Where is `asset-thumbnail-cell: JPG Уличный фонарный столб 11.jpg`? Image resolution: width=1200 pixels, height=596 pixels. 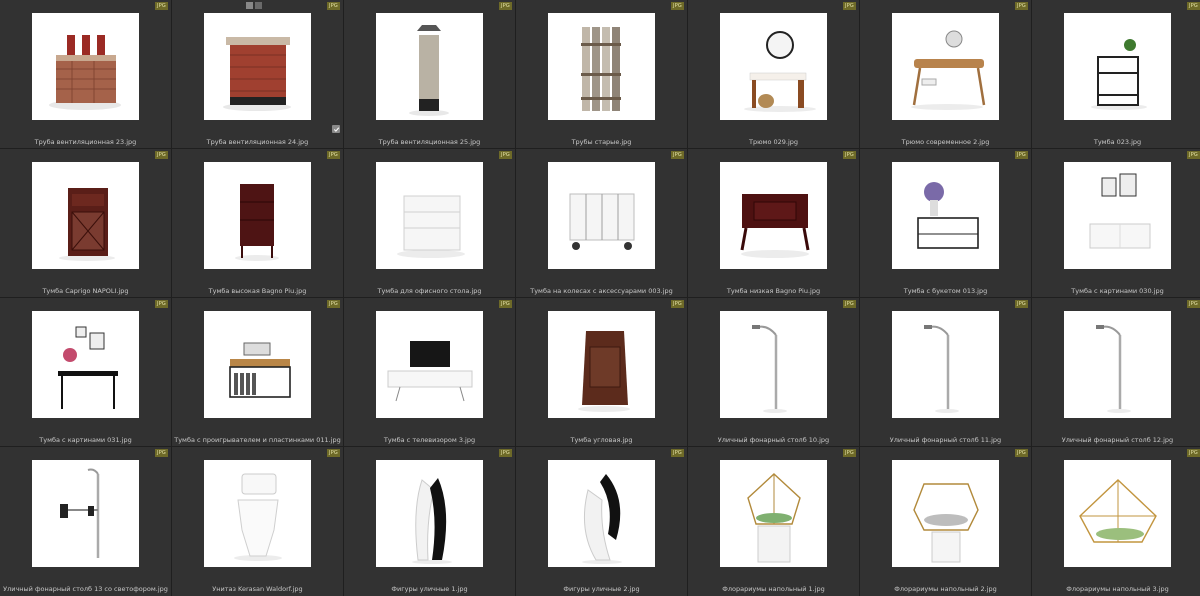 asset-thumbnail-cell: JPG Уличный фонарный столб 11.jpg is located at coordinates (945, 372).